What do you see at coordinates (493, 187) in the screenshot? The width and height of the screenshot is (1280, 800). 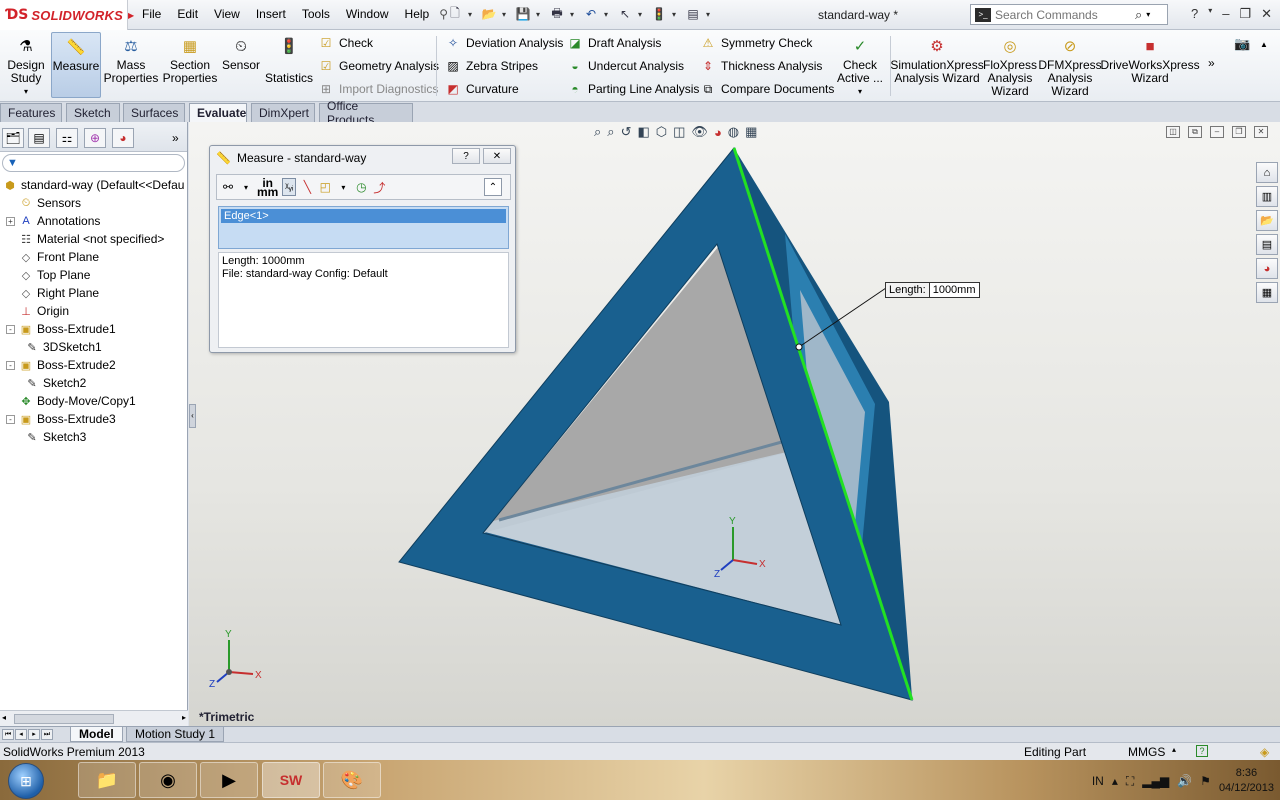 I see `collapse-dialog-icon: ⌃` at bounding box center [493, 187].